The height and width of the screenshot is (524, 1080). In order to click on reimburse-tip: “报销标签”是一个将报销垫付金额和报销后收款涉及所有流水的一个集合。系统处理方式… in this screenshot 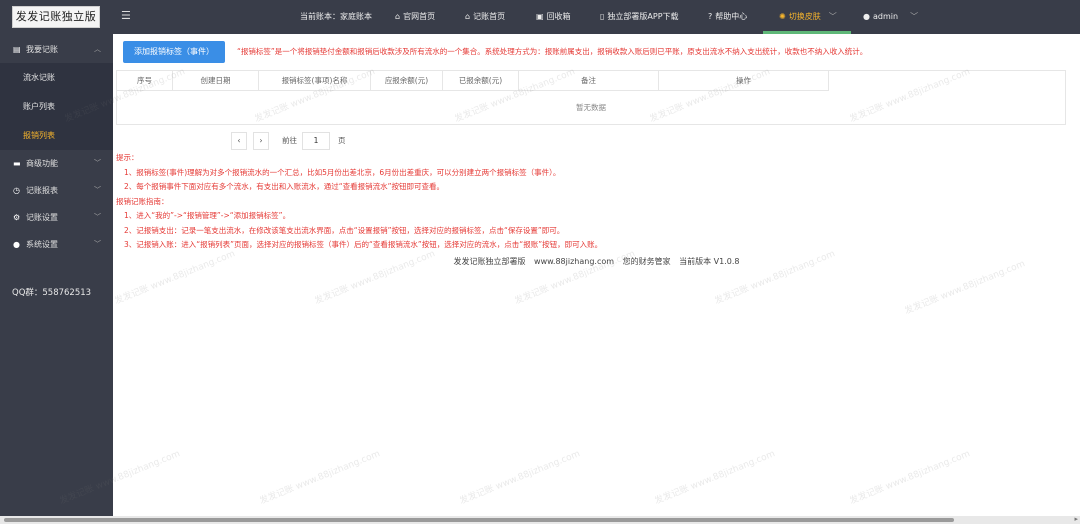, I will do `click(552, 51)`.